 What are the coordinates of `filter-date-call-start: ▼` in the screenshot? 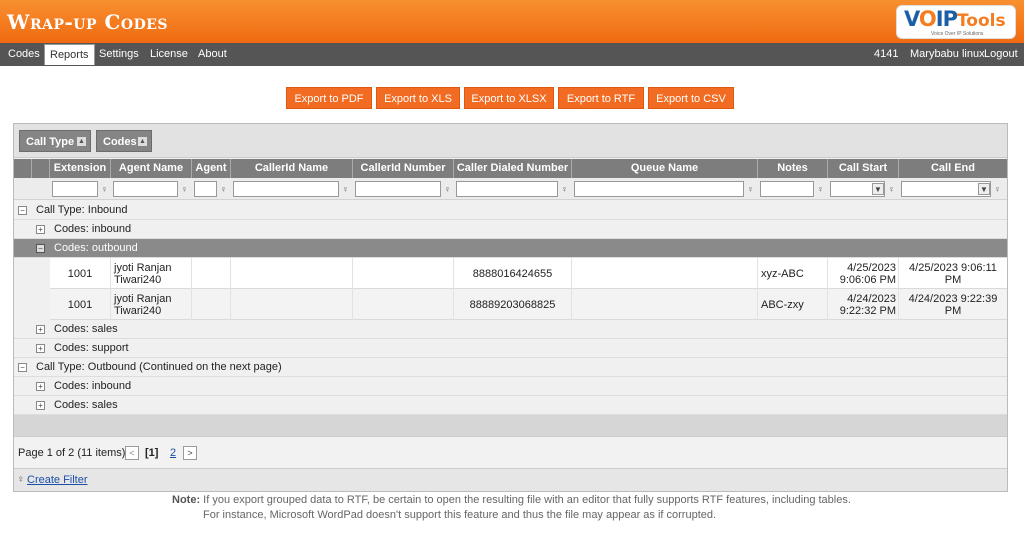 It's located at (857, 189).